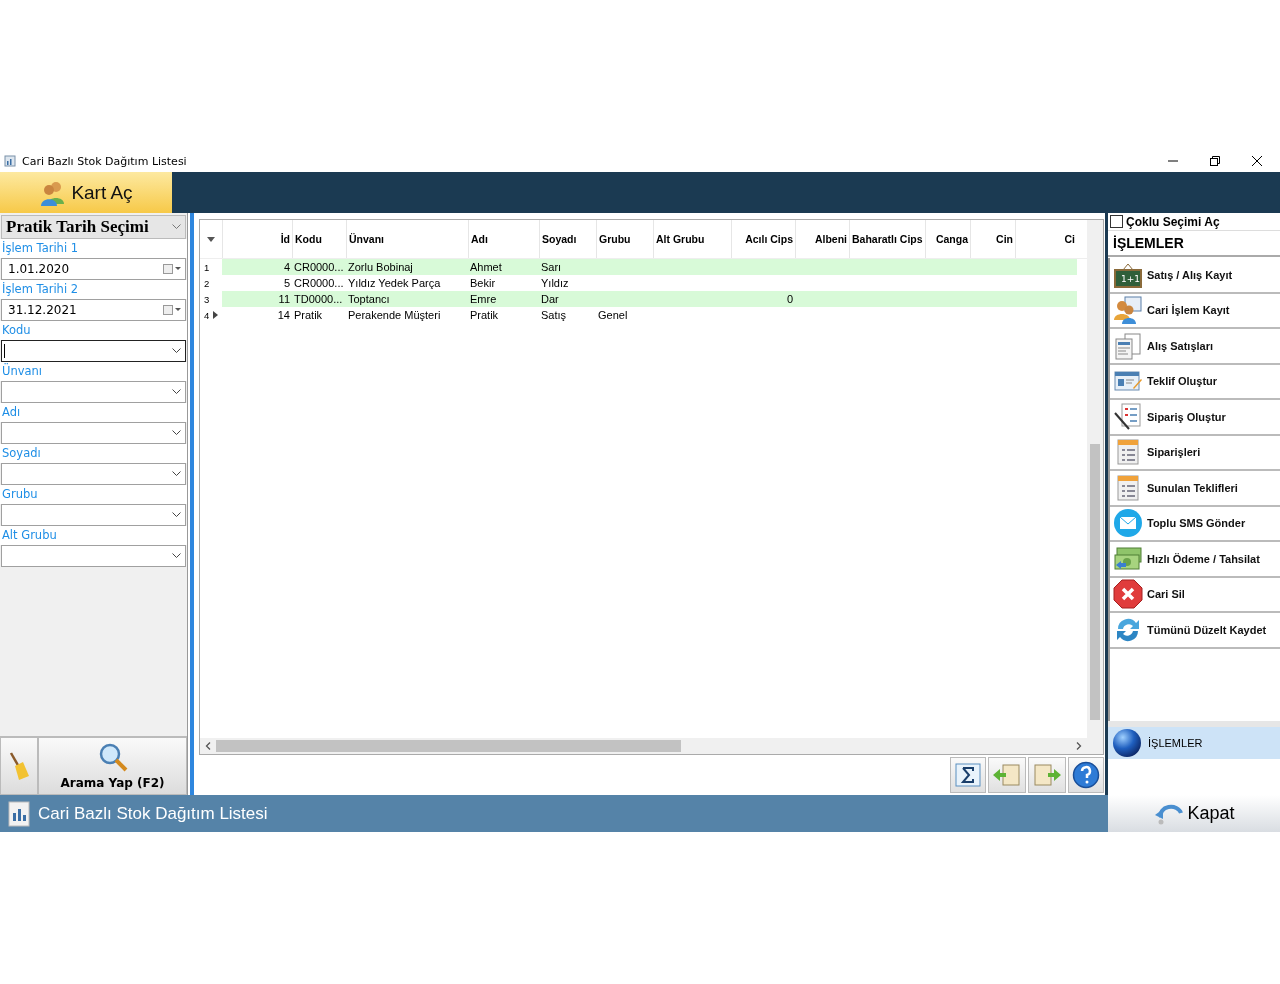 The image size is (1280, 984). What do you see at coordinates (486, 267) in the screenshot?
I see `table-cell: Ahmet` at bounding box center [486, 267].